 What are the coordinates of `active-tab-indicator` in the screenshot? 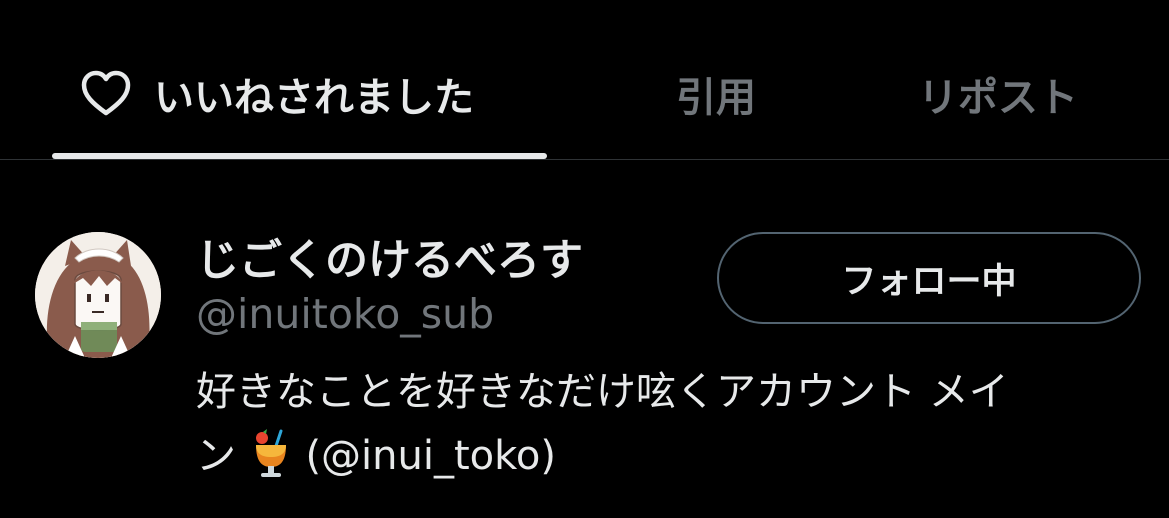 It's located at (299, 156).